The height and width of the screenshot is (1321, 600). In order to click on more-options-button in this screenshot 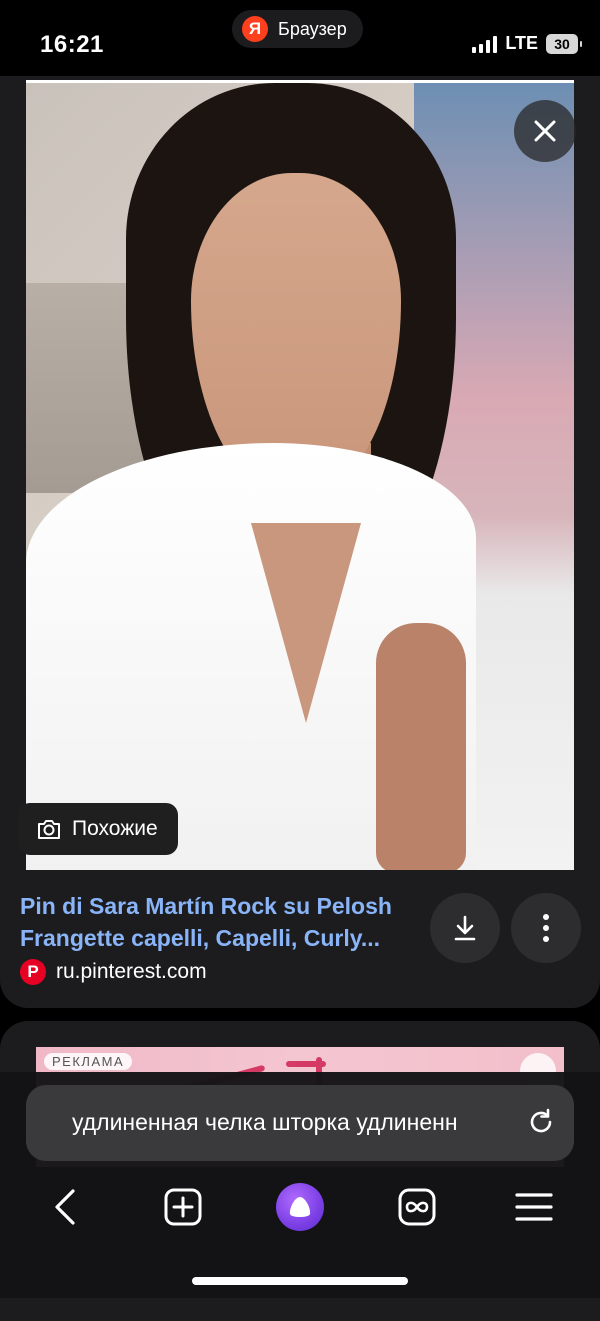, I will do `click(546, 928)`.